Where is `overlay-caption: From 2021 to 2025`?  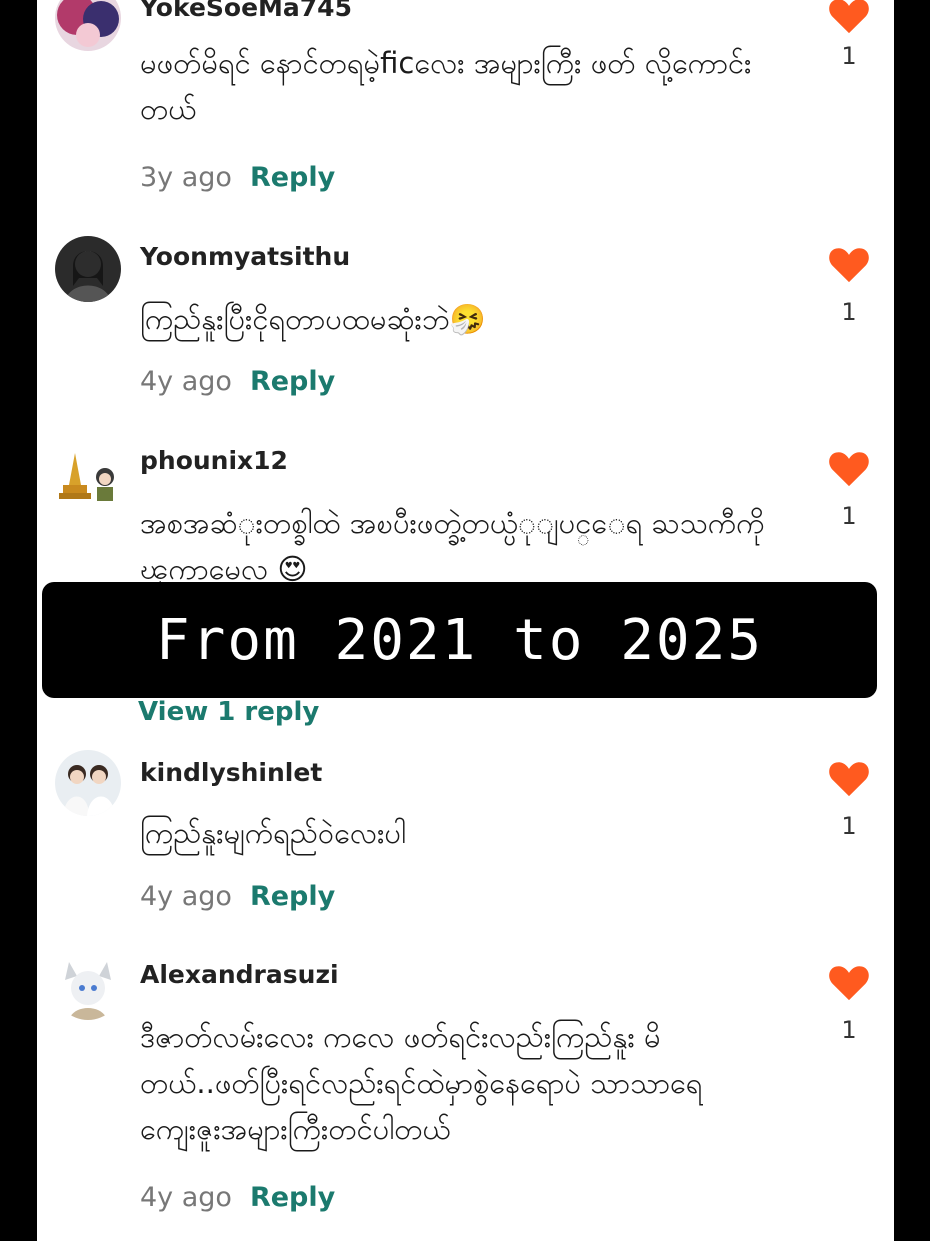 overlay-caption: From 2021 to 2025 is located at coordinates (459, 640).